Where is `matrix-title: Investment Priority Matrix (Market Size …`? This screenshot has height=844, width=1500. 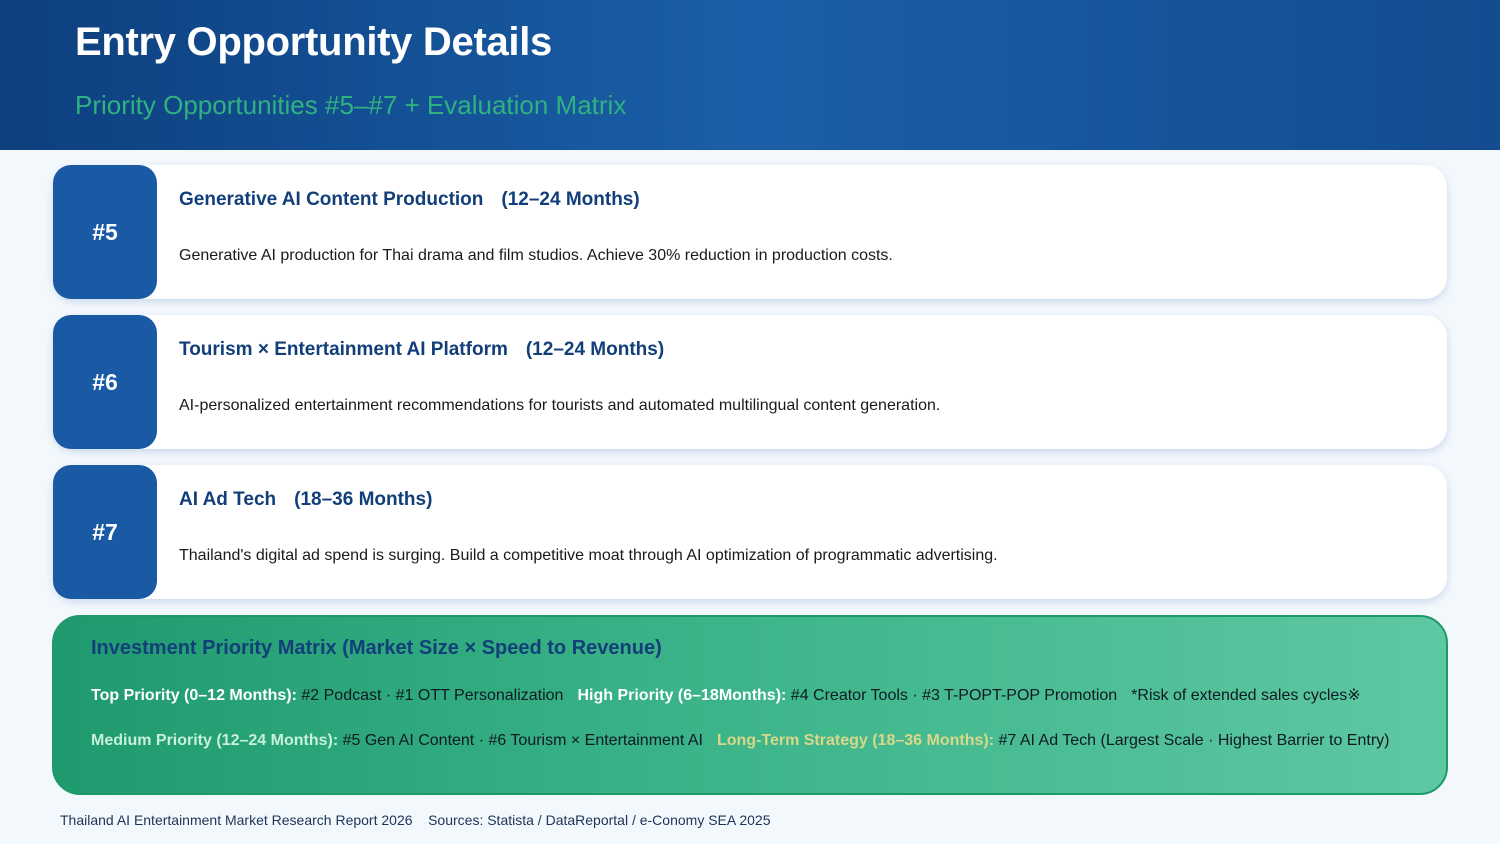
matrix-title: Investment Priority Matrix (Market Size … is located at coordinates (376, 648).